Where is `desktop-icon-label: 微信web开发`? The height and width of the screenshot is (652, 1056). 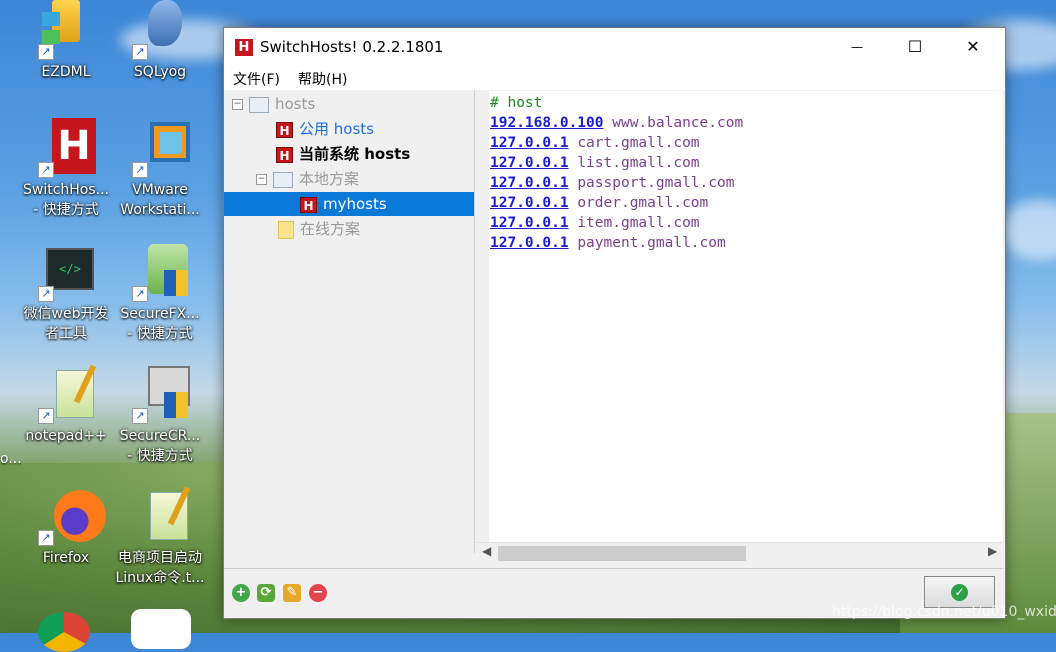
desktop-icon-label: 微信web开发 is located at coordinates (66, 314).